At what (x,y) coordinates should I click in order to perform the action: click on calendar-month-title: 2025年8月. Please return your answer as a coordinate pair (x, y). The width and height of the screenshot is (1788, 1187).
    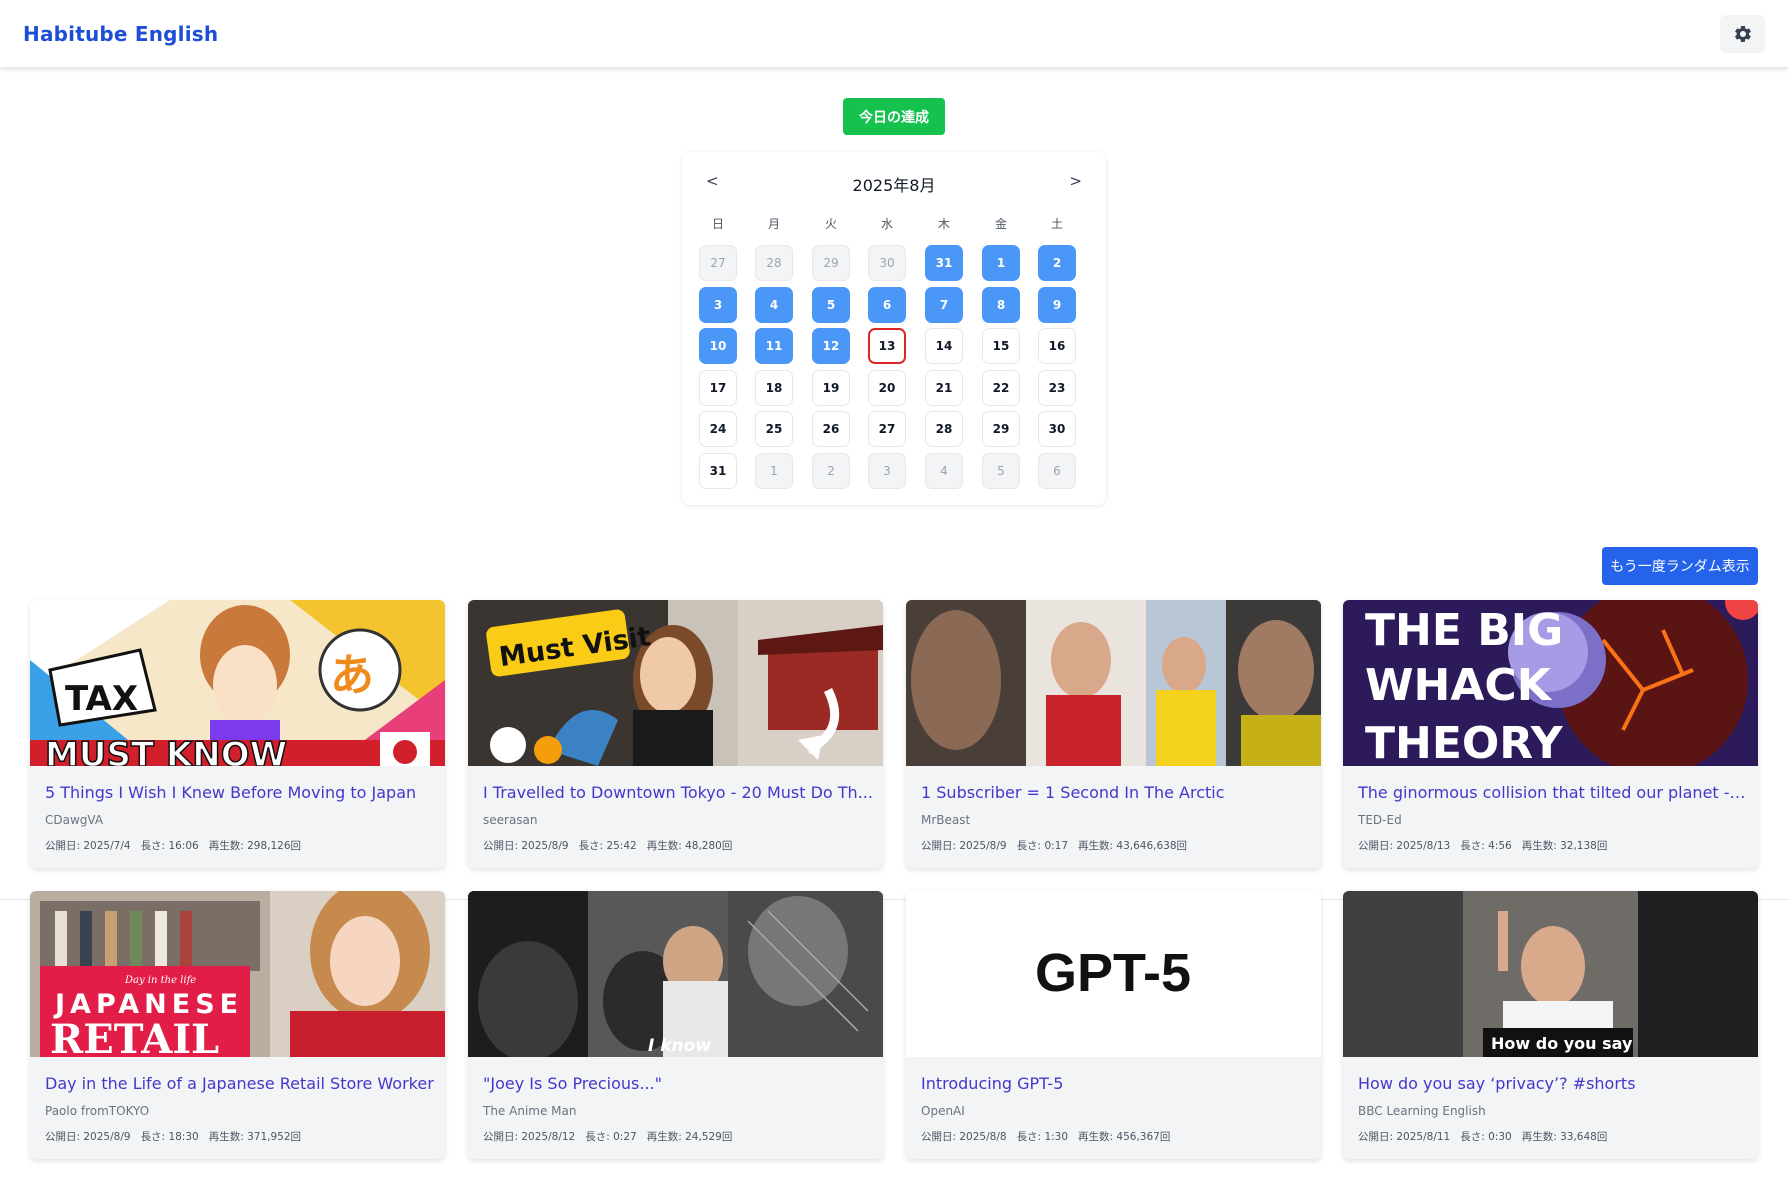
    Looking at the image, I should click on (894, 185).